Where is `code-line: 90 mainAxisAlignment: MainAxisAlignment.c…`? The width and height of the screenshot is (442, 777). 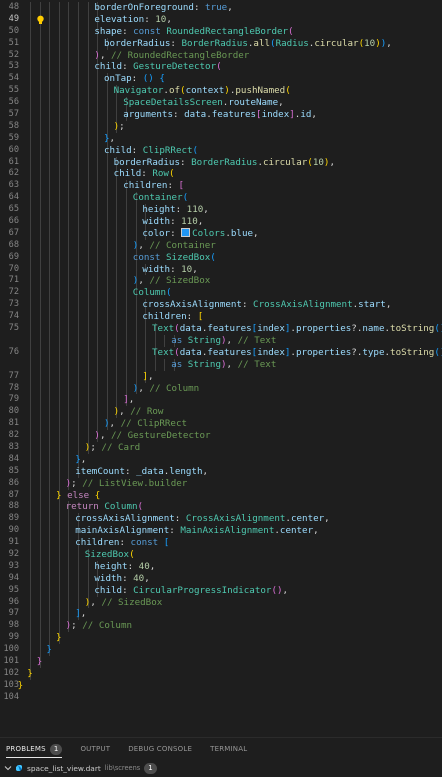 code-line: 90 mainAxisAlignment: MainAxisAlignment.c… is located at coordinates (221, 531).